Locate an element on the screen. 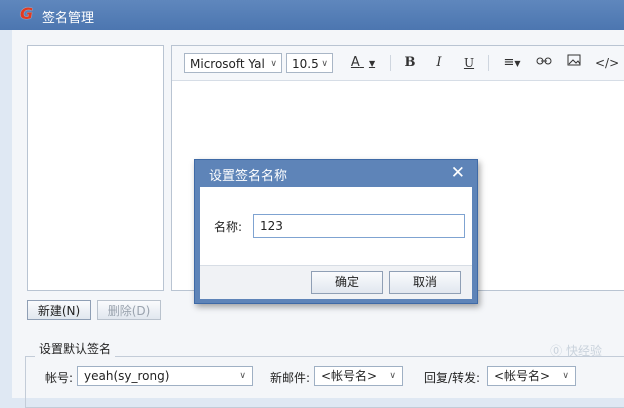 This screenshot has width=624, height=408. watermark: ⓪ 快经验 is located at coordinates (576, 351).